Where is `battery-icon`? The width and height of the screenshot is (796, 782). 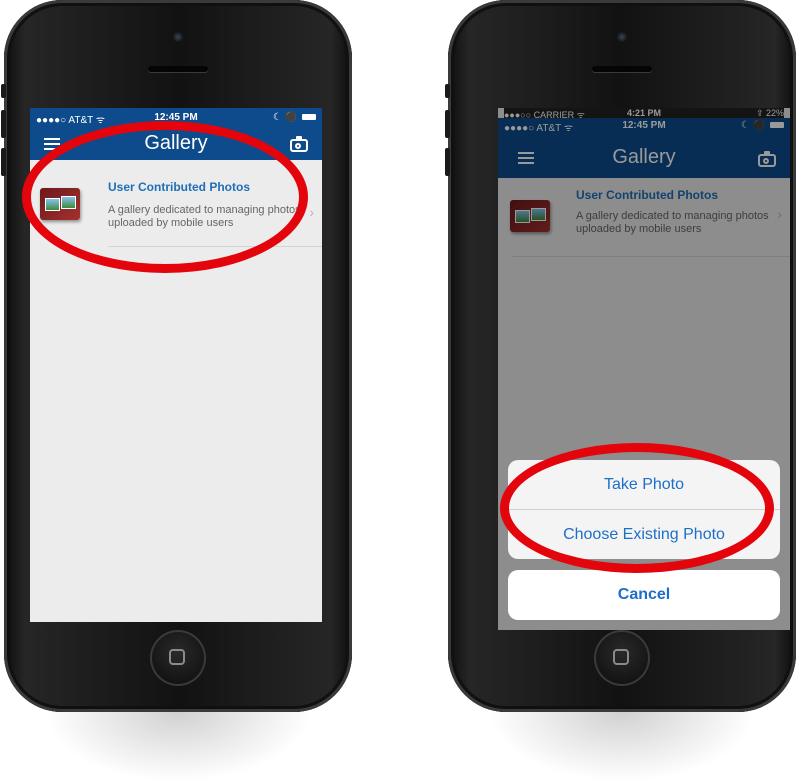 battery-icon is located at coordinates (309, 117).